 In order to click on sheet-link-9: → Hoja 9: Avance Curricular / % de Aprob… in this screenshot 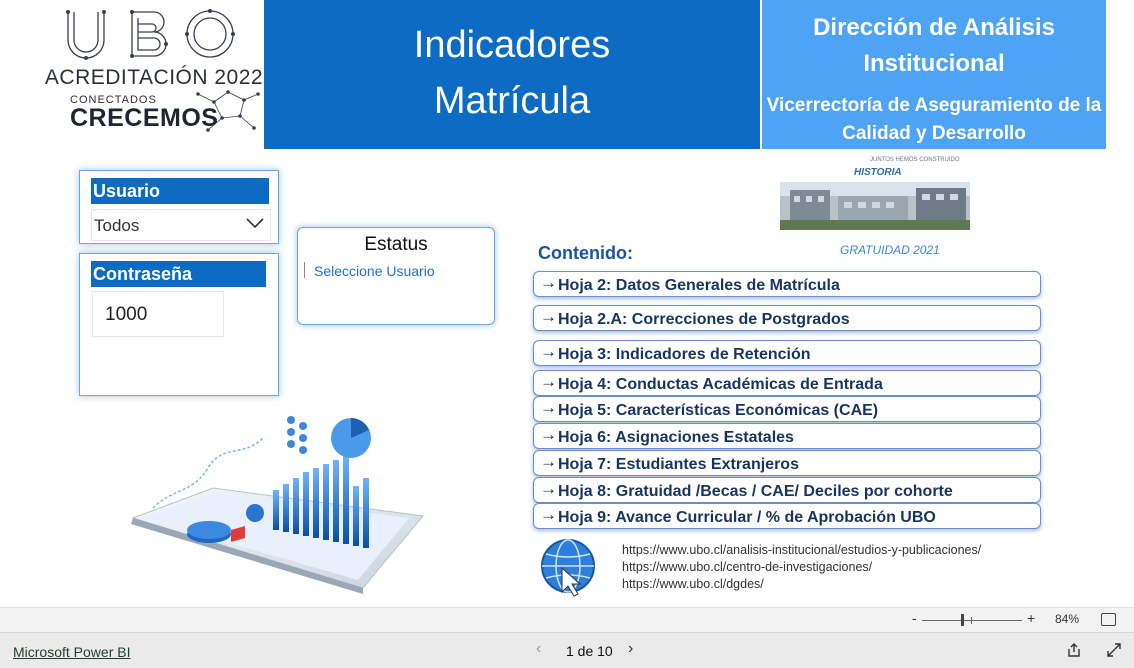, I will do `click(787, 516)`.